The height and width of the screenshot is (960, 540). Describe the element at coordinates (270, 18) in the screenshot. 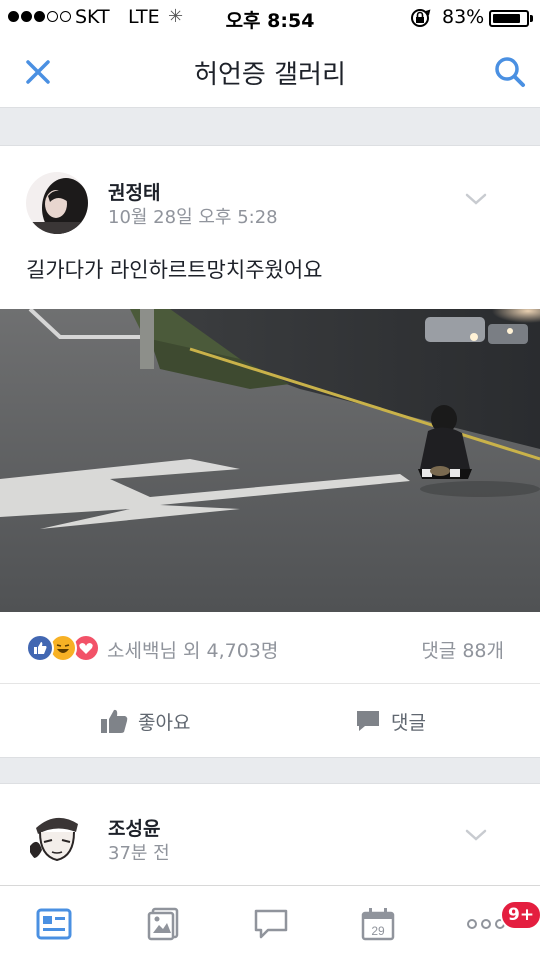

I see `status-bar: SKT LTE ✳ 오후 8:54 83%` at that location.